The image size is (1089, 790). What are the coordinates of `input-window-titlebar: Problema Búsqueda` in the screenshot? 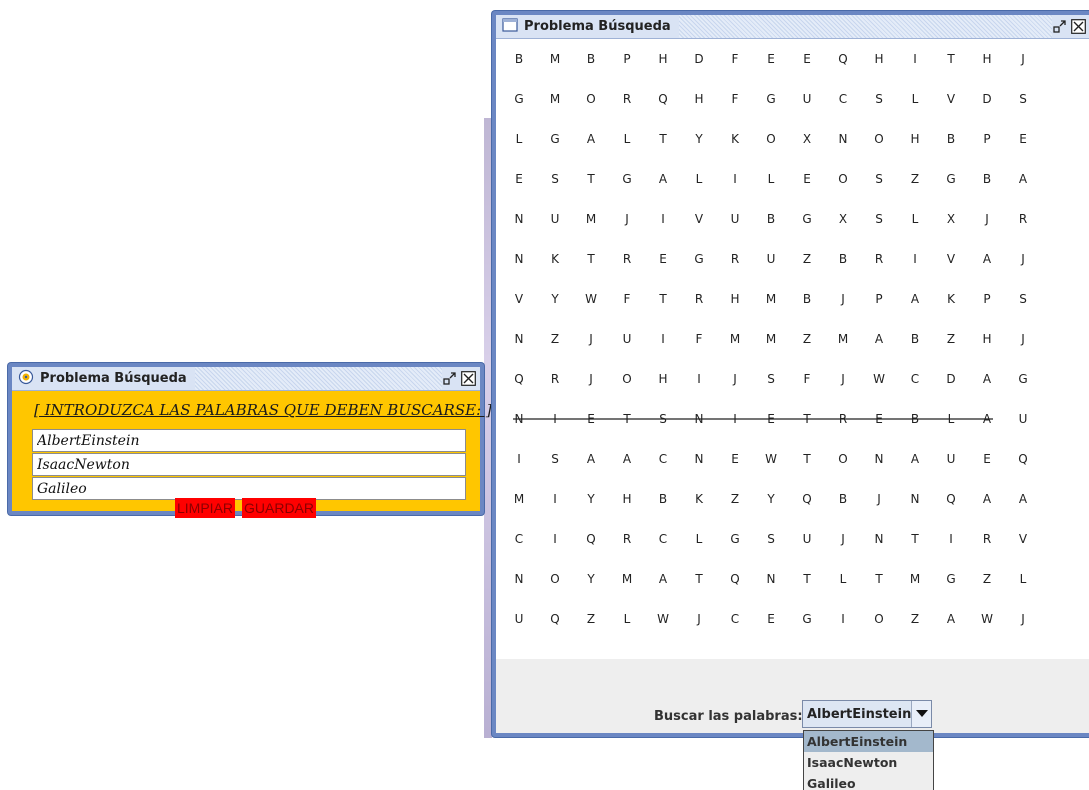 It's located at (246, 379).